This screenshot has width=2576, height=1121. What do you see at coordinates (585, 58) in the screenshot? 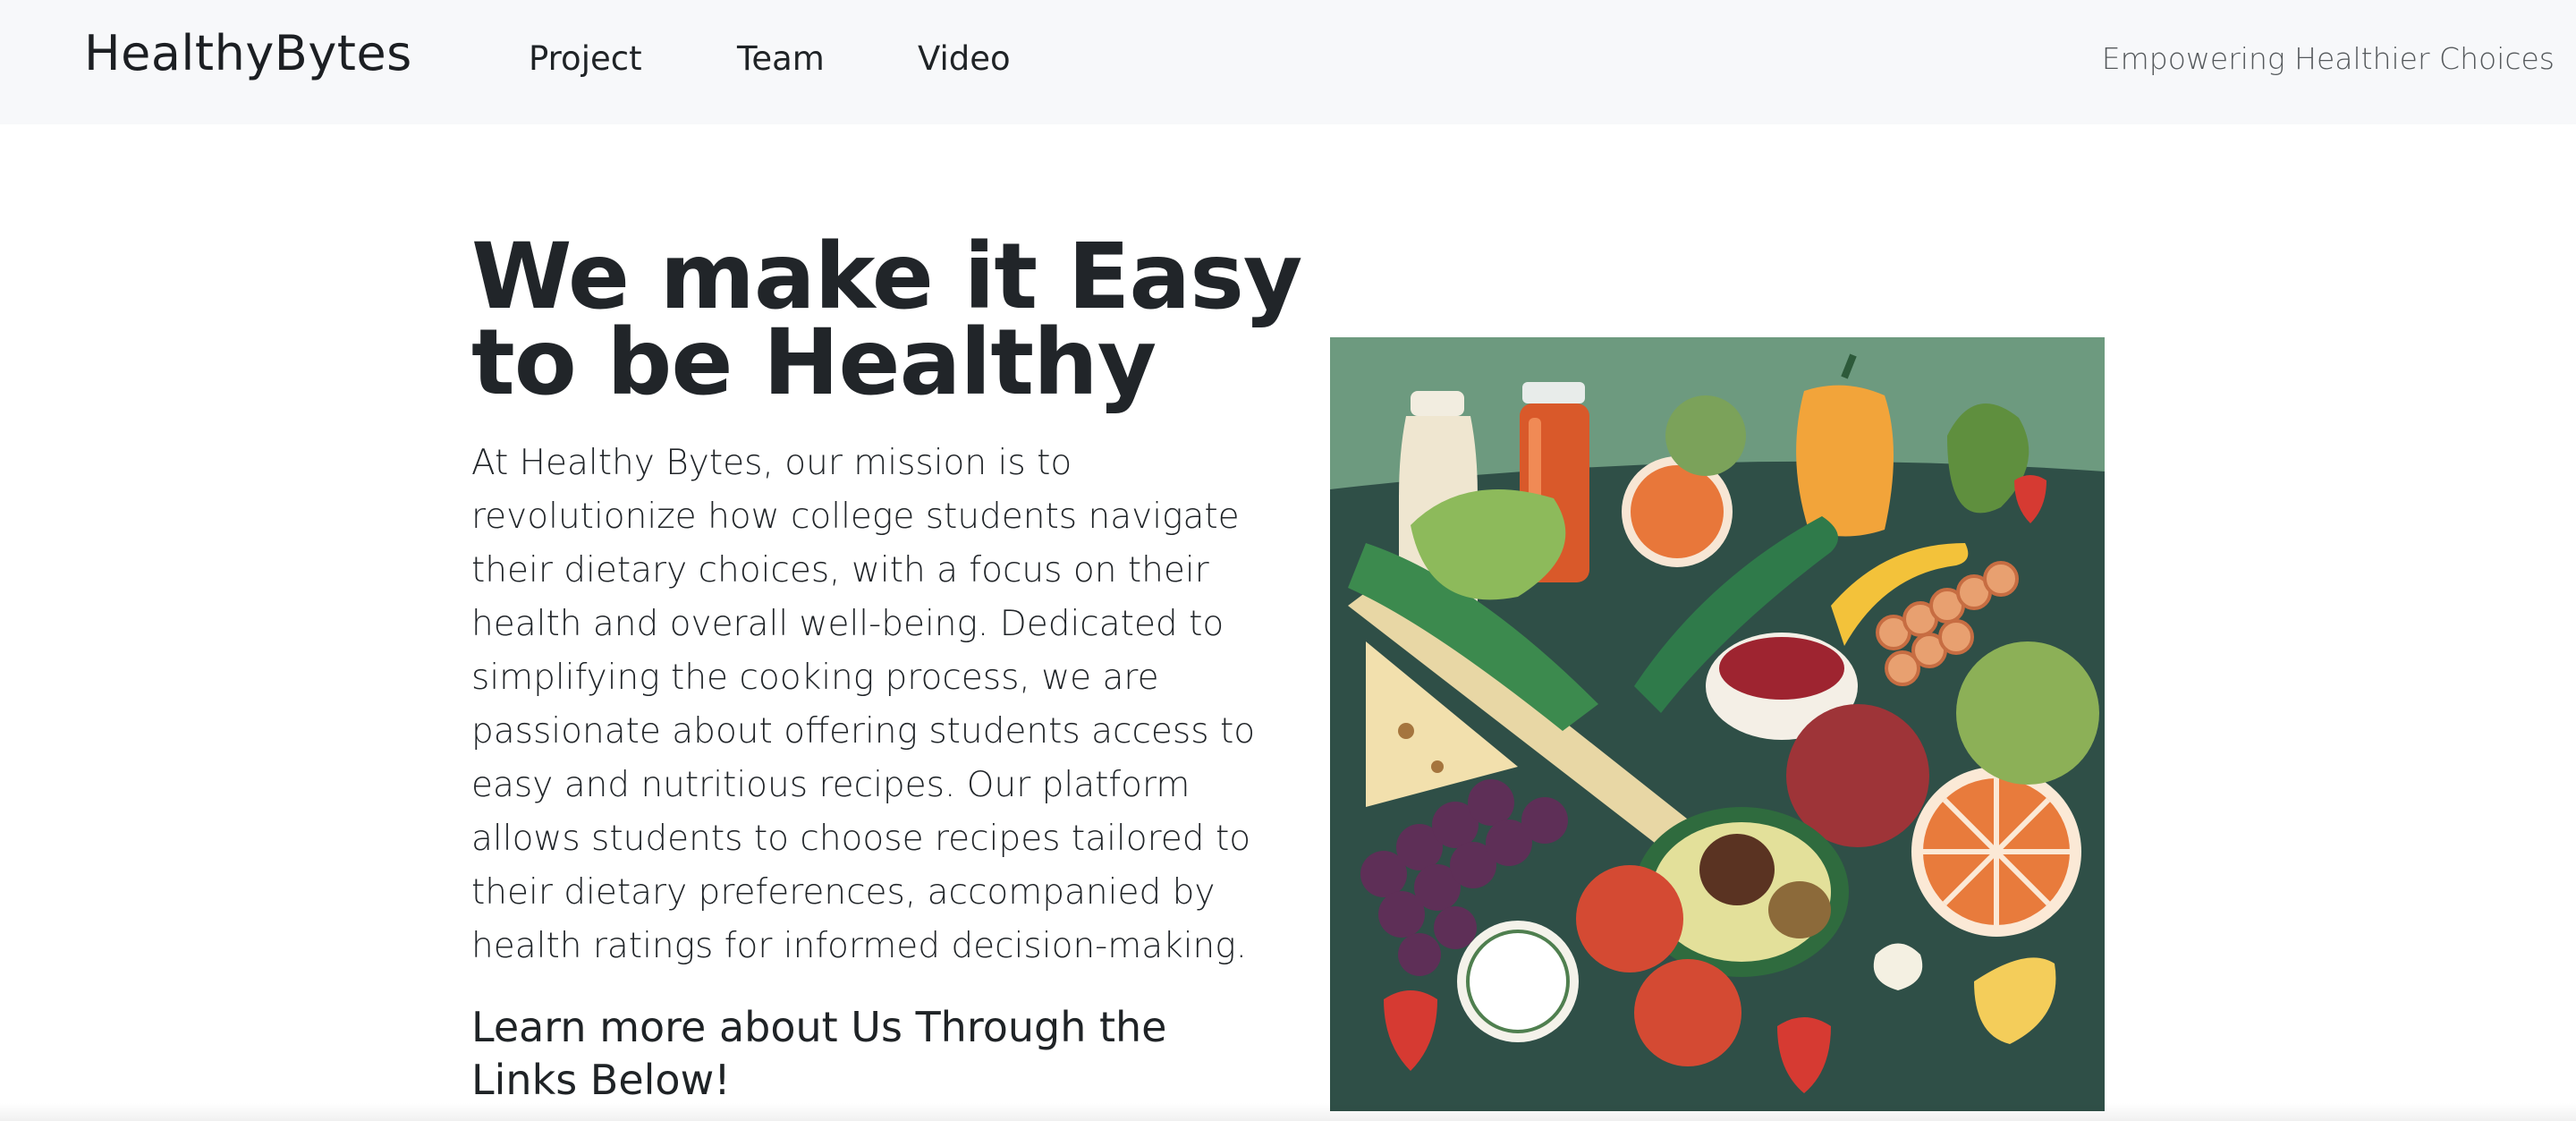
I see `nav-link-project: Project` at bounding box center [585, 58].